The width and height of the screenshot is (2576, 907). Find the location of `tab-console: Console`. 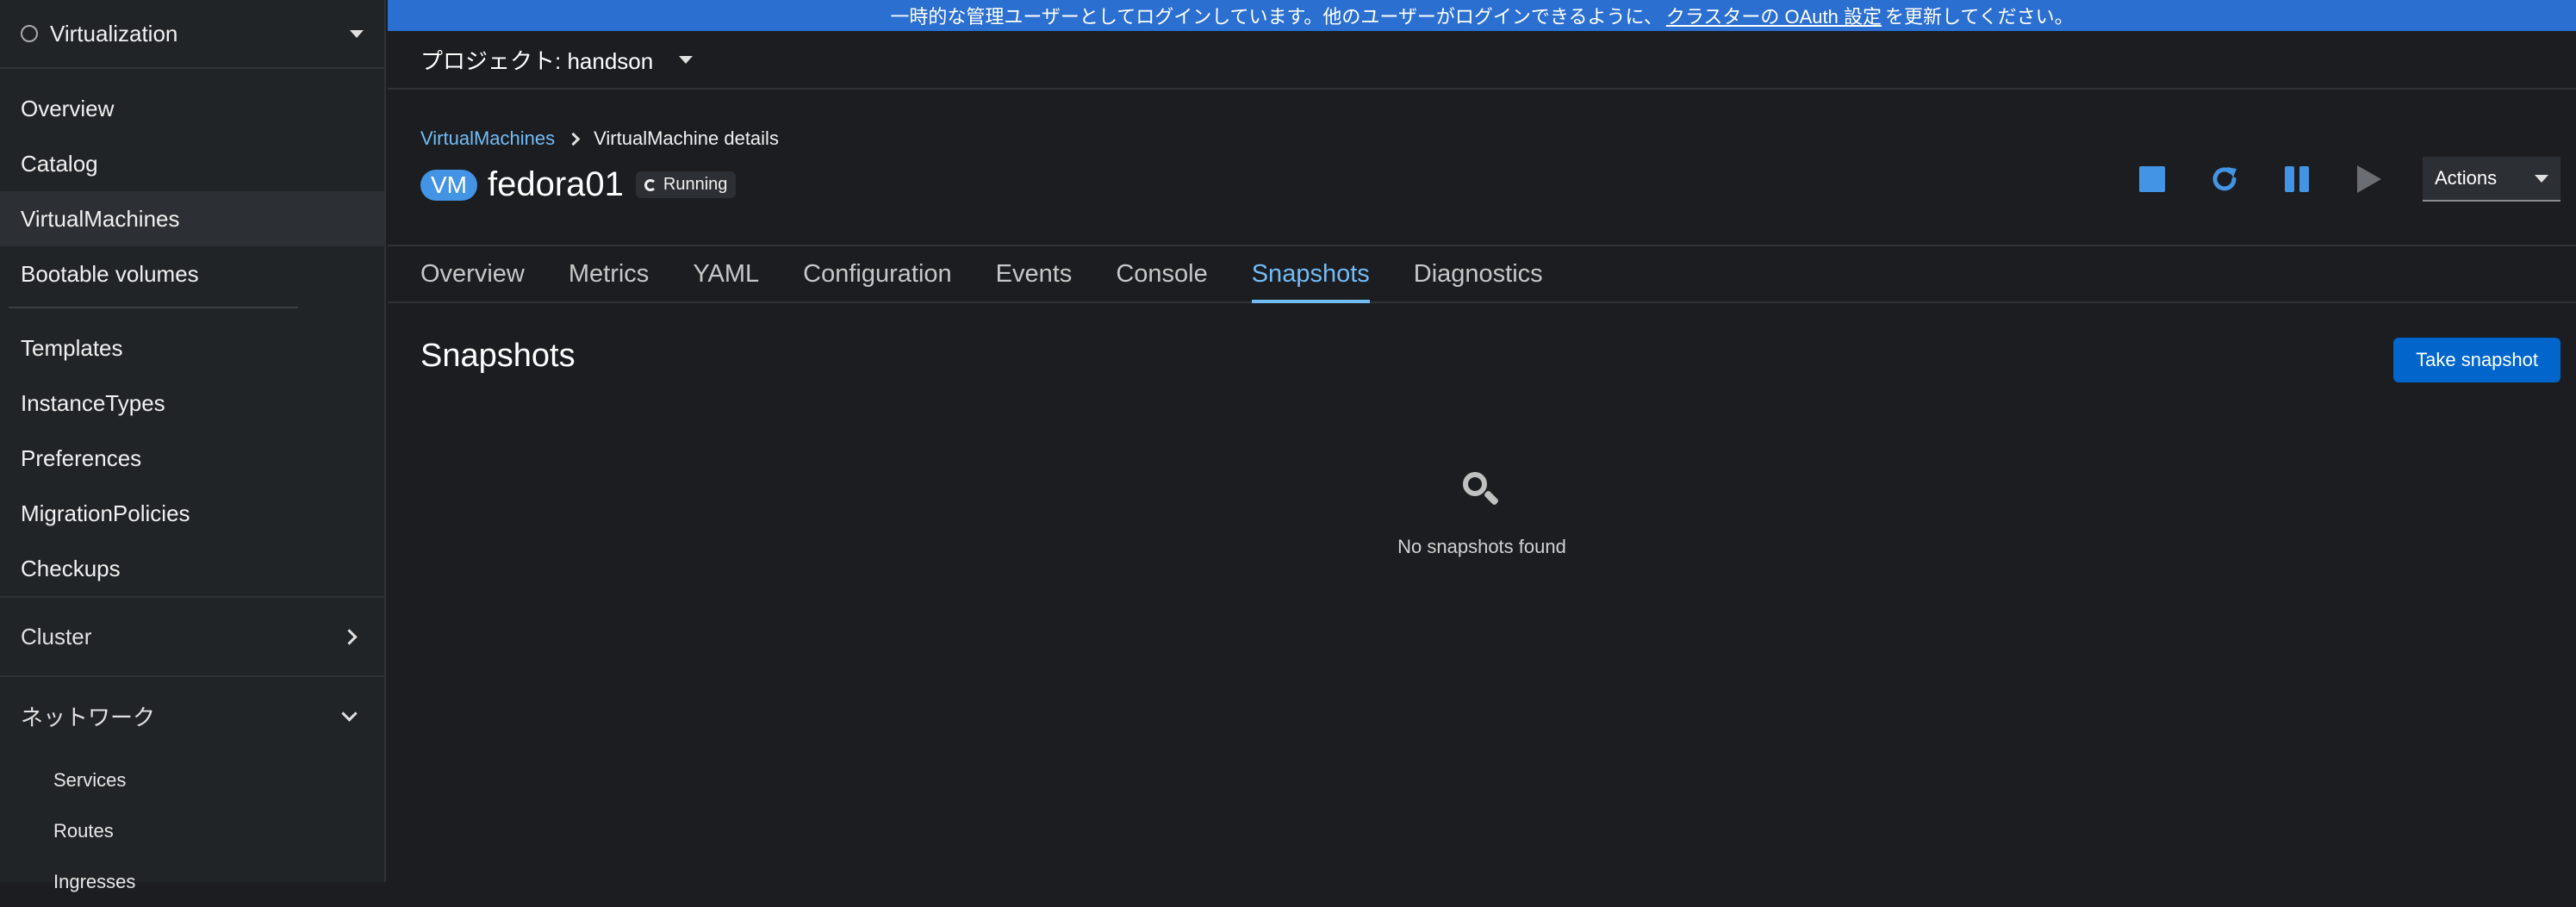

tab-console: Console is located at coordinates (1161, 273).